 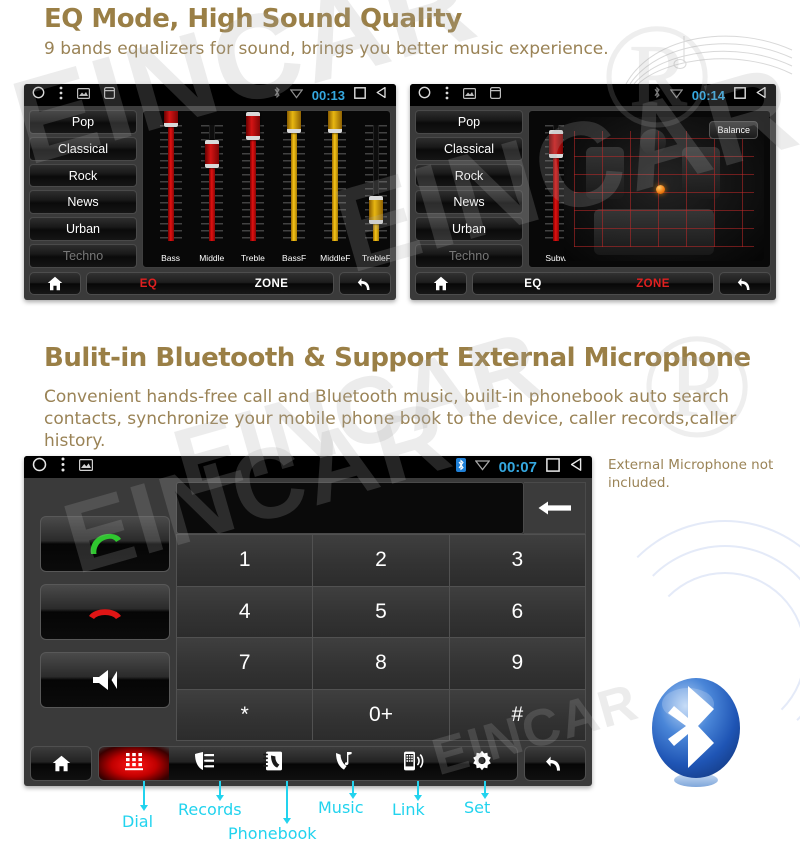 What do you see at coordinates (271, 284) in the screenshot?
I see `eq-tab-zone: ZONE` at bounding box center [271, 284].